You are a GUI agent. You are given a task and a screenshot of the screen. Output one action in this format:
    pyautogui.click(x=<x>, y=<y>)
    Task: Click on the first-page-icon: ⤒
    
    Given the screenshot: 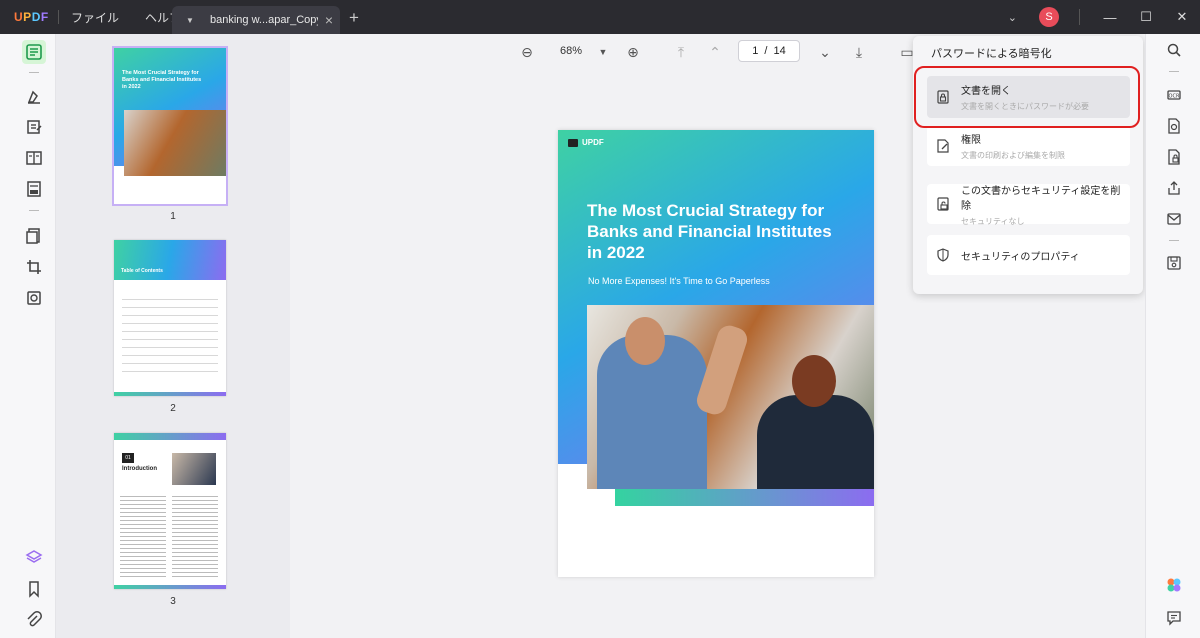 What is the action you would take?
    pyautogui.click(x=681, y=52)
    